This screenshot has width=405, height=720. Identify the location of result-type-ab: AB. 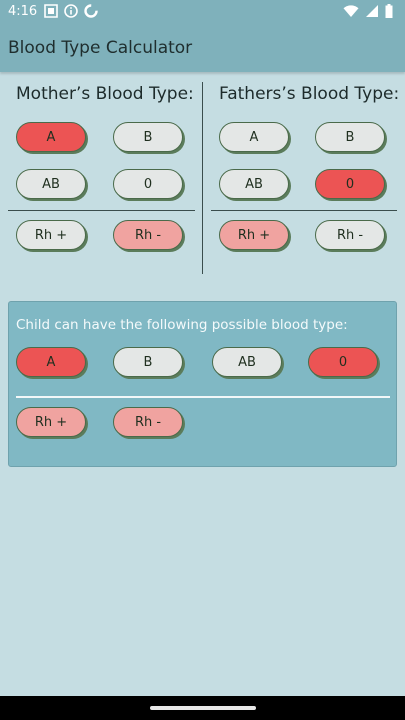
(247, 362).